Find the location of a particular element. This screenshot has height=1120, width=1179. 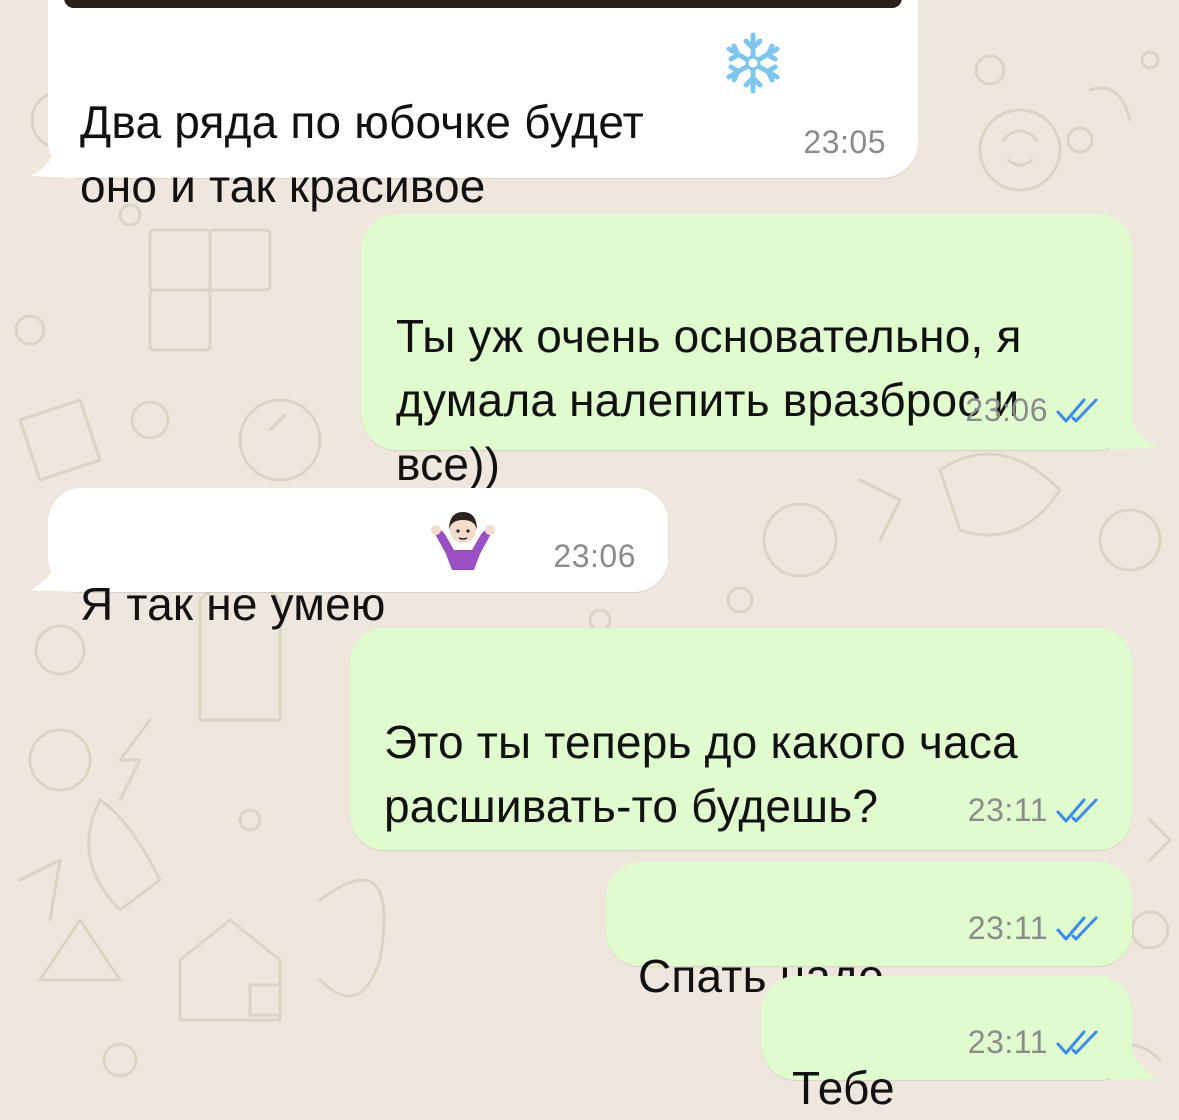

message-meta: 23:05 is located at coordinates (844, 142).